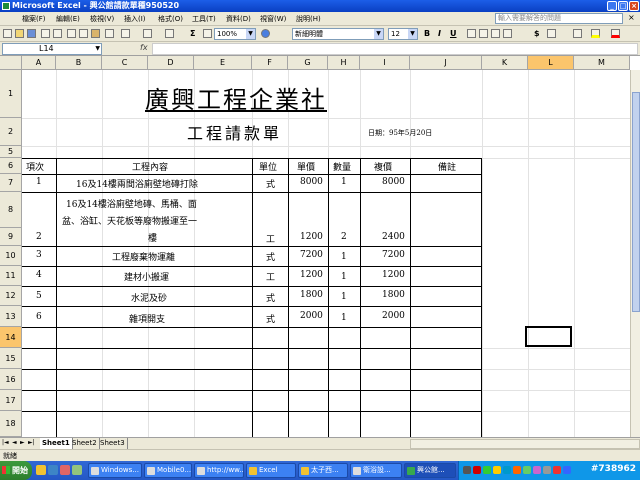 The width and height of the screenshot is (640, 480). Describe the element at coordinates (602, 63) in the screenshot. I see `column-header: M` at that location.